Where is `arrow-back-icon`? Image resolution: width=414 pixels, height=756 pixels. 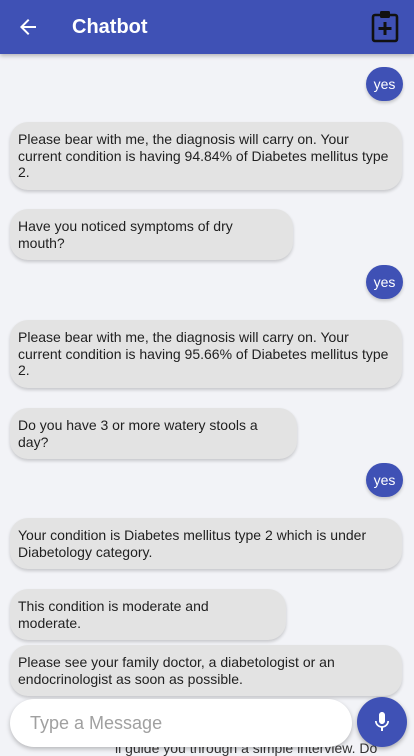
arrow-back-icon is located at coordinates (28, 27).